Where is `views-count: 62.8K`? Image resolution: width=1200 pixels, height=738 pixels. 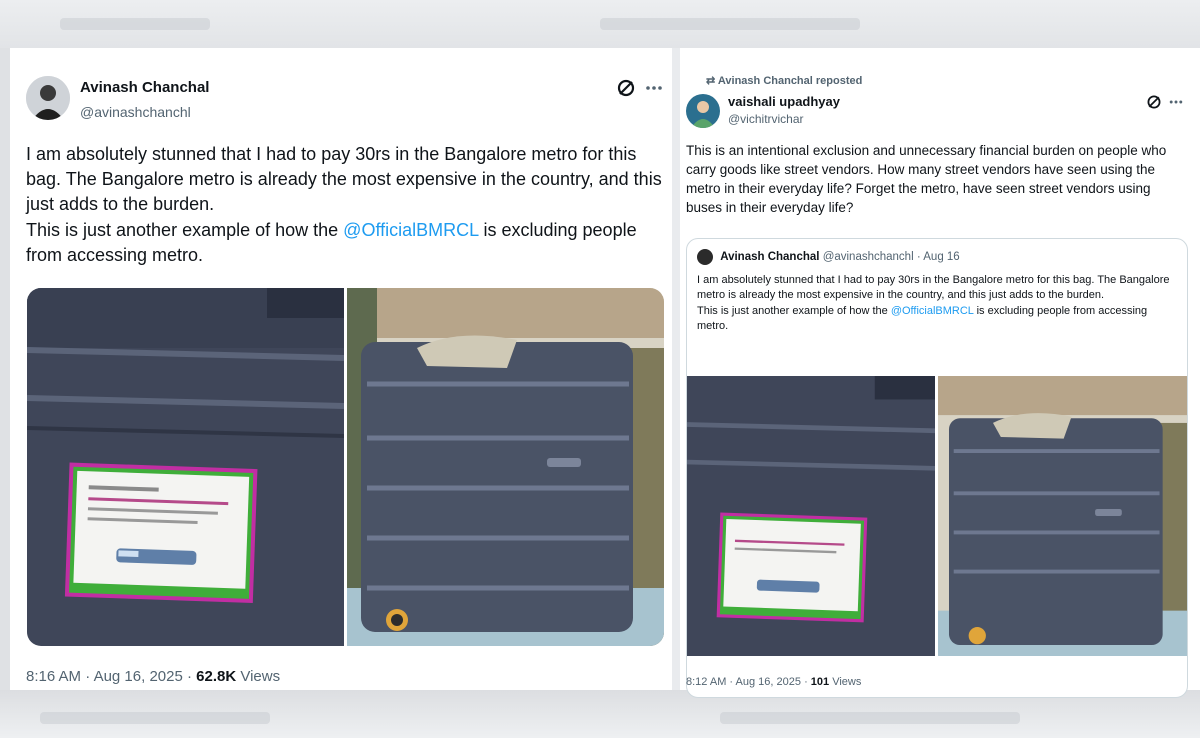
views-count: 62.8K is located at coordinates (216, 676).